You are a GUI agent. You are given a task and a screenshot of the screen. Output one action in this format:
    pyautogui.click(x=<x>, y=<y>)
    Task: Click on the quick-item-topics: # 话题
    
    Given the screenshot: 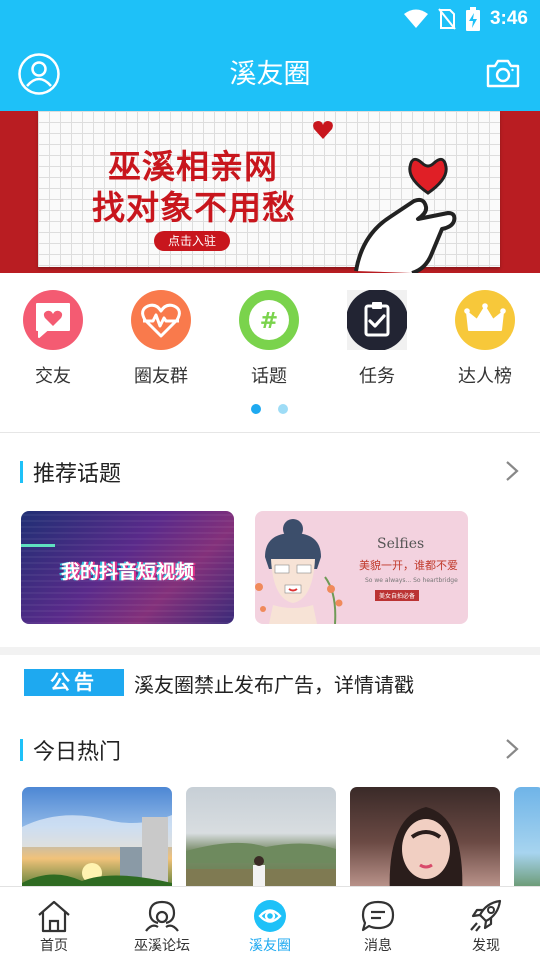 What is the action you would take?
    pyautogui.click(x=269, y=339)
    